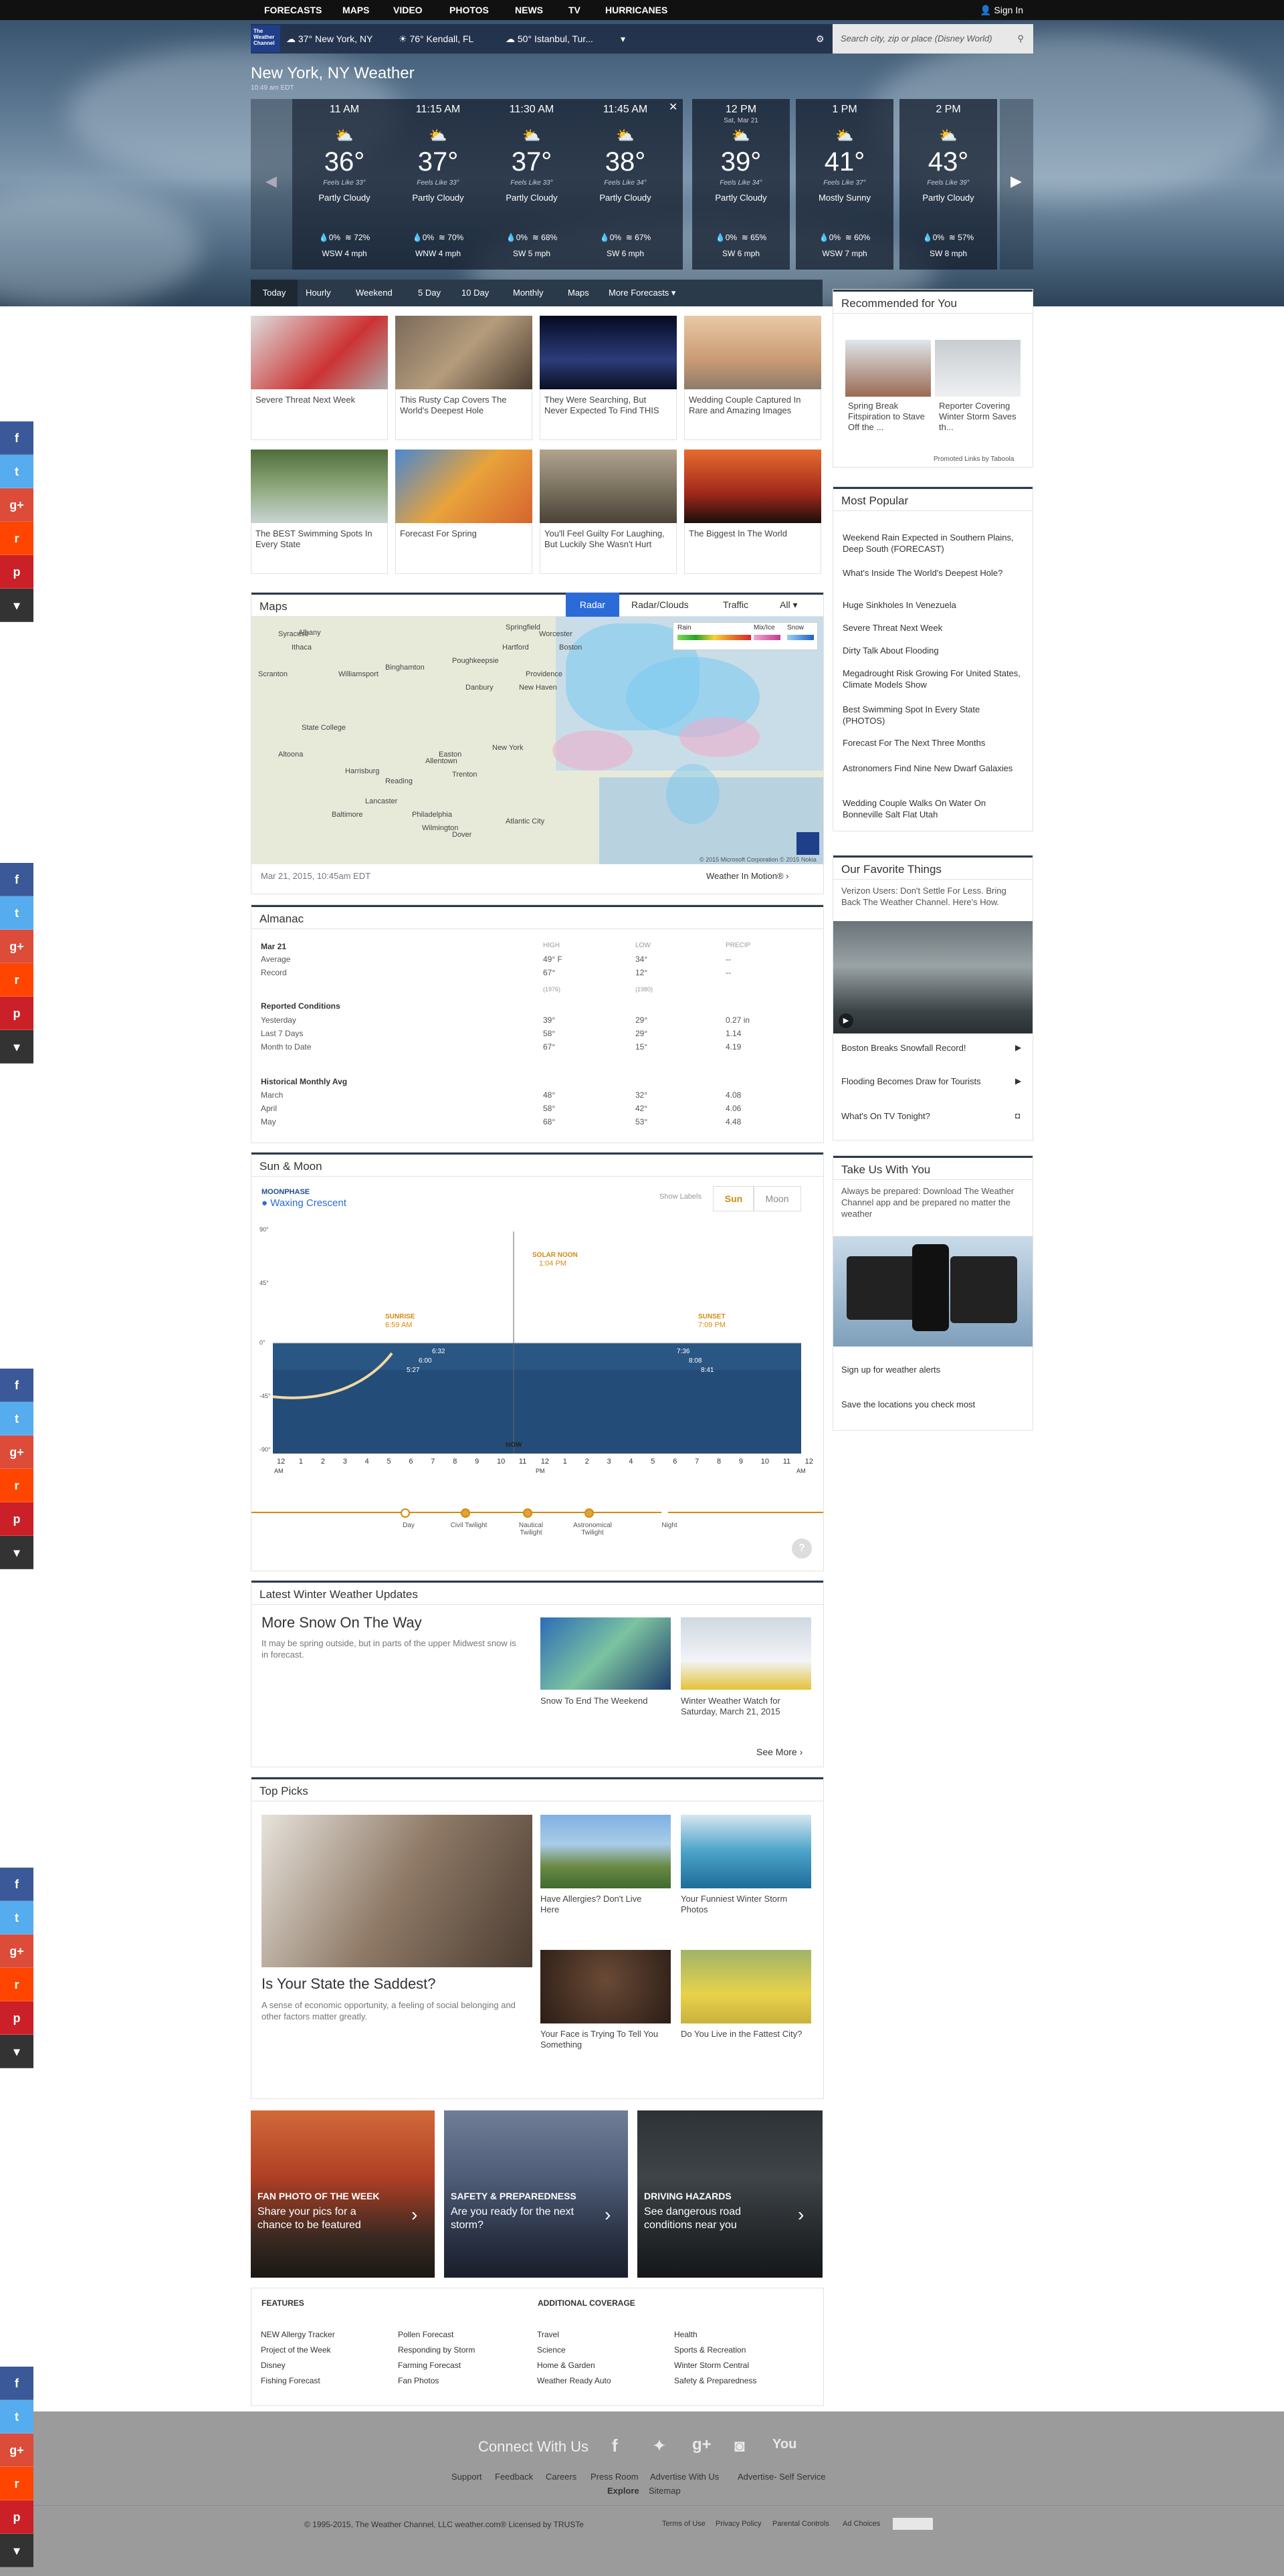 This screenshot has width=1284, height=2576. I want to click on tab-more-forecasts: More Forecasts ▾, so click(642, 293).